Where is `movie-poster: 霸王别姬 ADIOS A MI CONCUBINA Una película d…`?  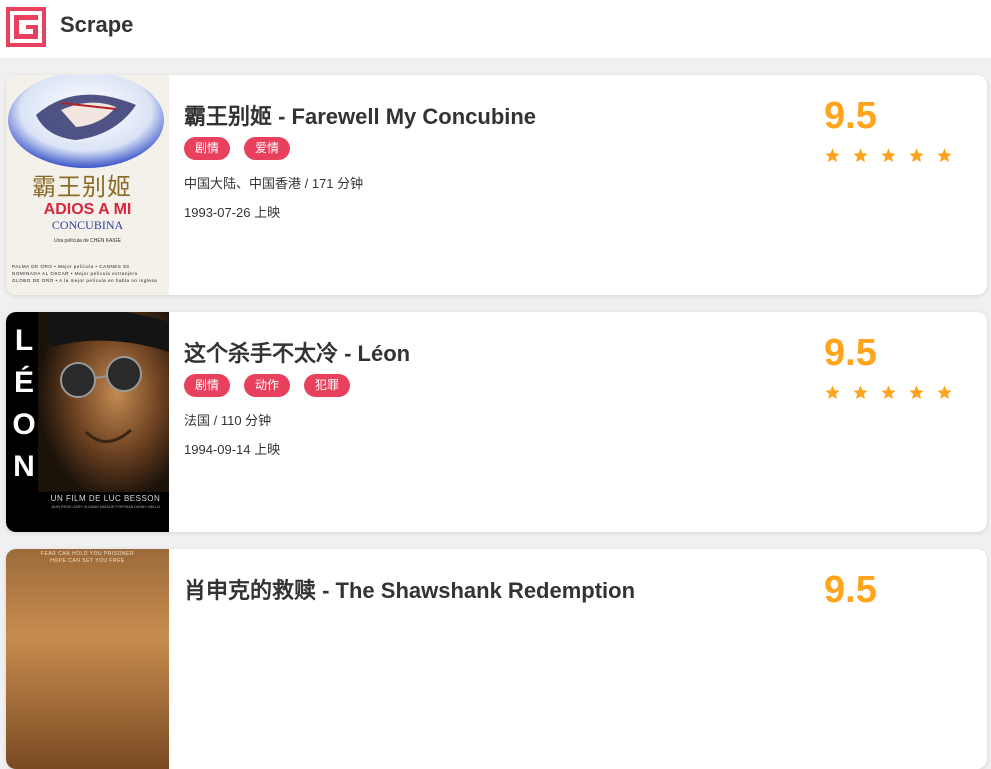 movie-poster: 霸王别姬 ADIOS A MI CONCUBINA Una película d… is located at coordinates (87, 185).